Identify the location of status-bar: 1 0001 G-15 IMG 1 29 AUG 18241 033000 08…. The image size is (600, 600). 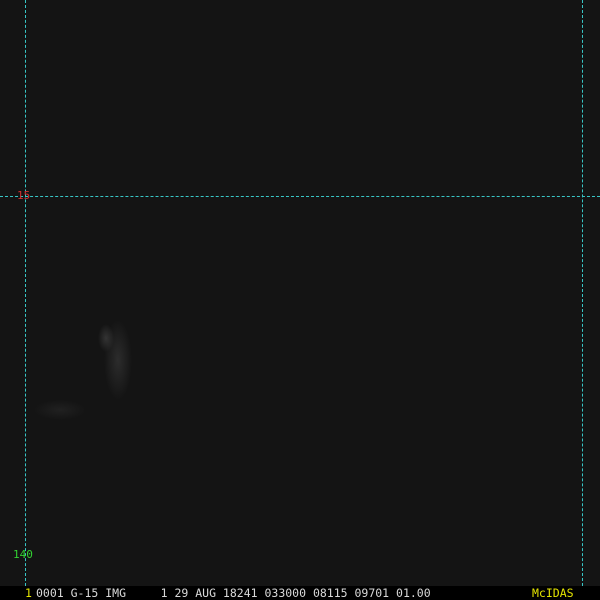
(300, 593).